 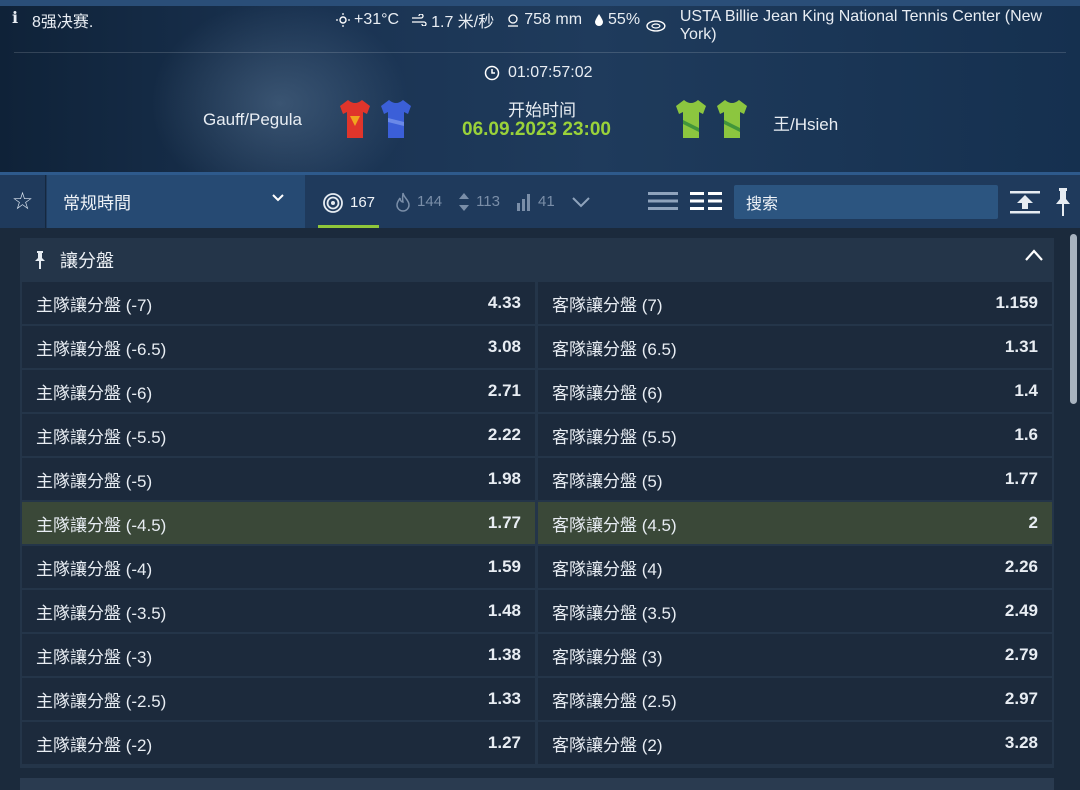 What do you see at coordinates (553, 19) in the screenshot?
I see `pressure-value: 758 mm` at bounding box center [553, 19].